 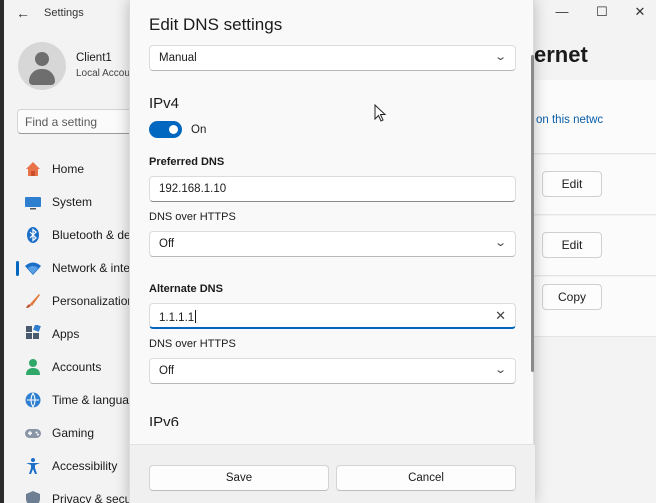 I want to click on globe-icon, so click(x=33, y=400).